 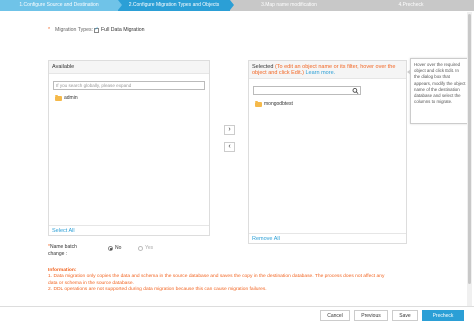 What do you see at coordinates (123, 30) in the screenshot?
I see `full-data-migration-label: Full Data Migration` at bounding box center [123, 30].